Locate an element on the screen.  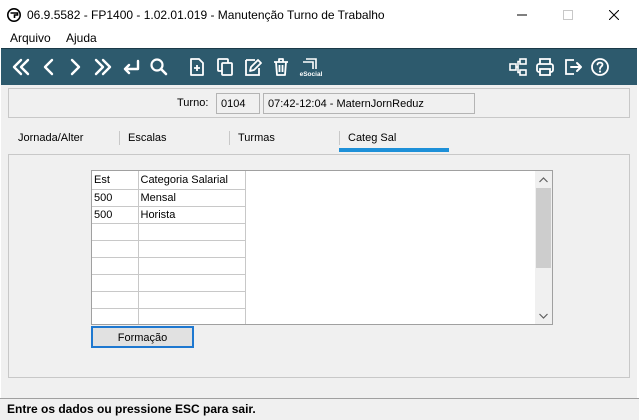
next-record-icon is located at coordinates (75, 67).